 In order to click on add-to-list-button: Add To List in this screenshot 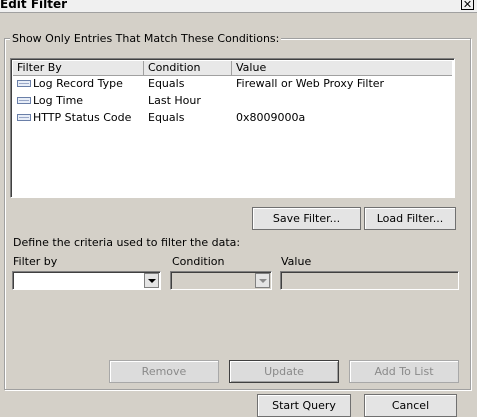, I will do `click(404, 371)`.